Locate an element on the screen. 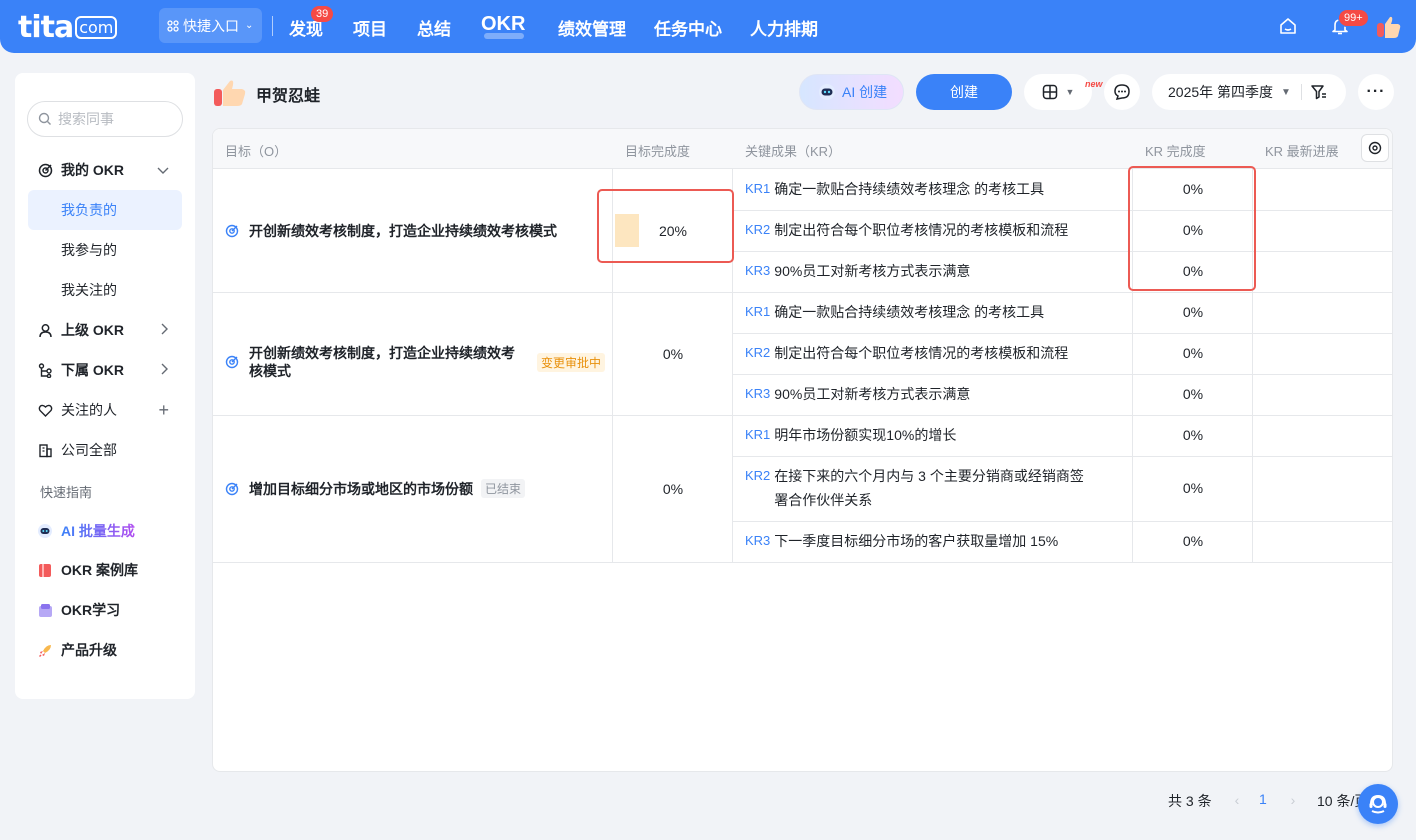 This screenshot has height=840, width=1416. more-options-button: ··· is located at coordinates (1376, 92).